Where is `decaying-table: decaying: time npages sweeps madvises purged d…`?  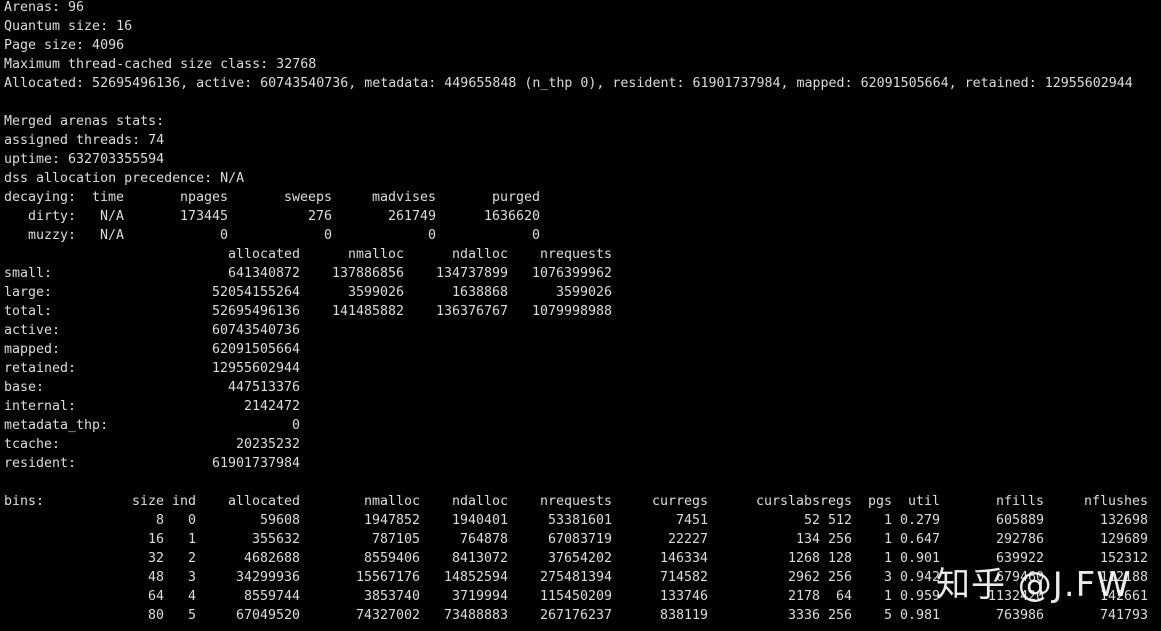
decaying-table: decaying: time npages sweeps madvises purged d… is located at coordinates (582, 216).